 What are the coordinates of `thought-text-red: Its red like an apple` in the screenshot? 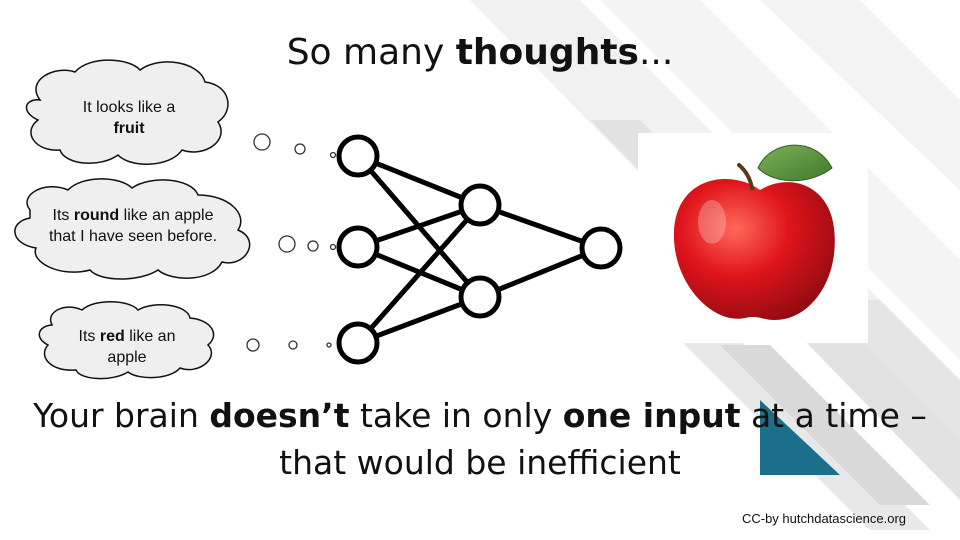 It's located at (127, 347).